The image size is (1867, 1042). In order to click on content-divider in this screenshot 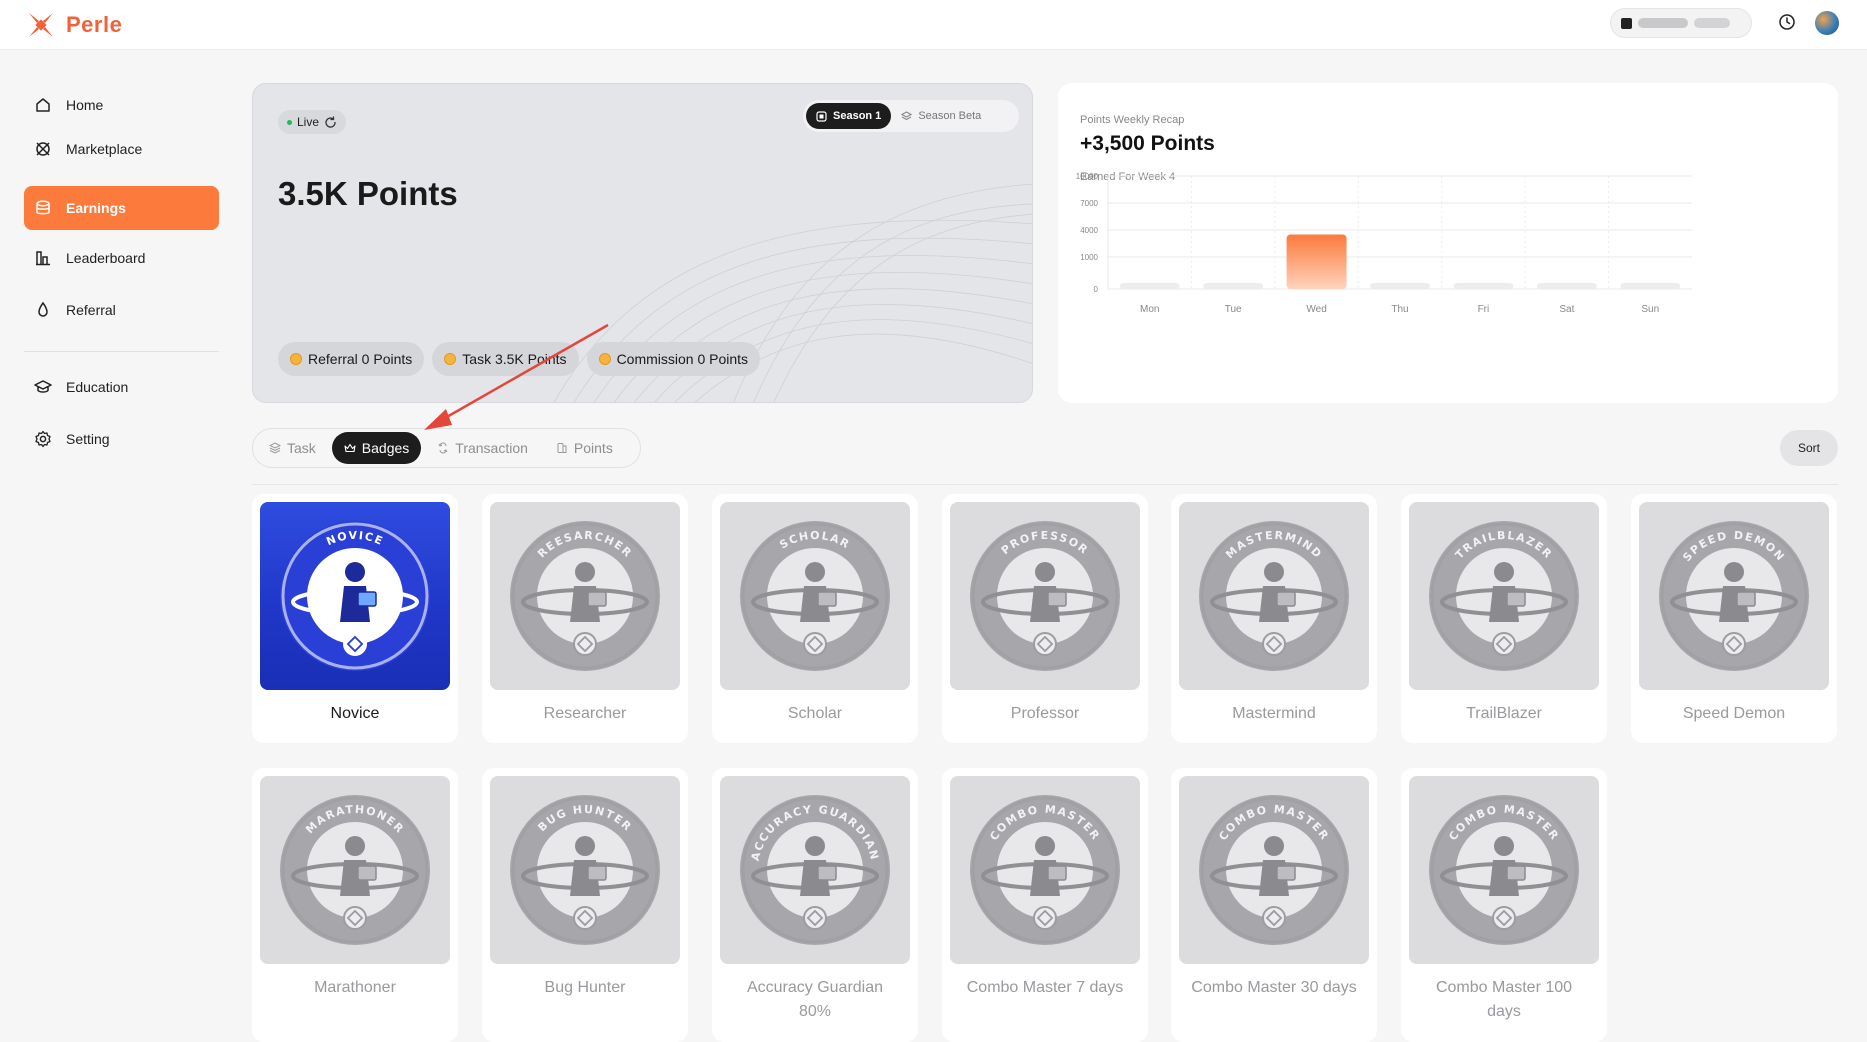, I will do `click(1045, 484)`.